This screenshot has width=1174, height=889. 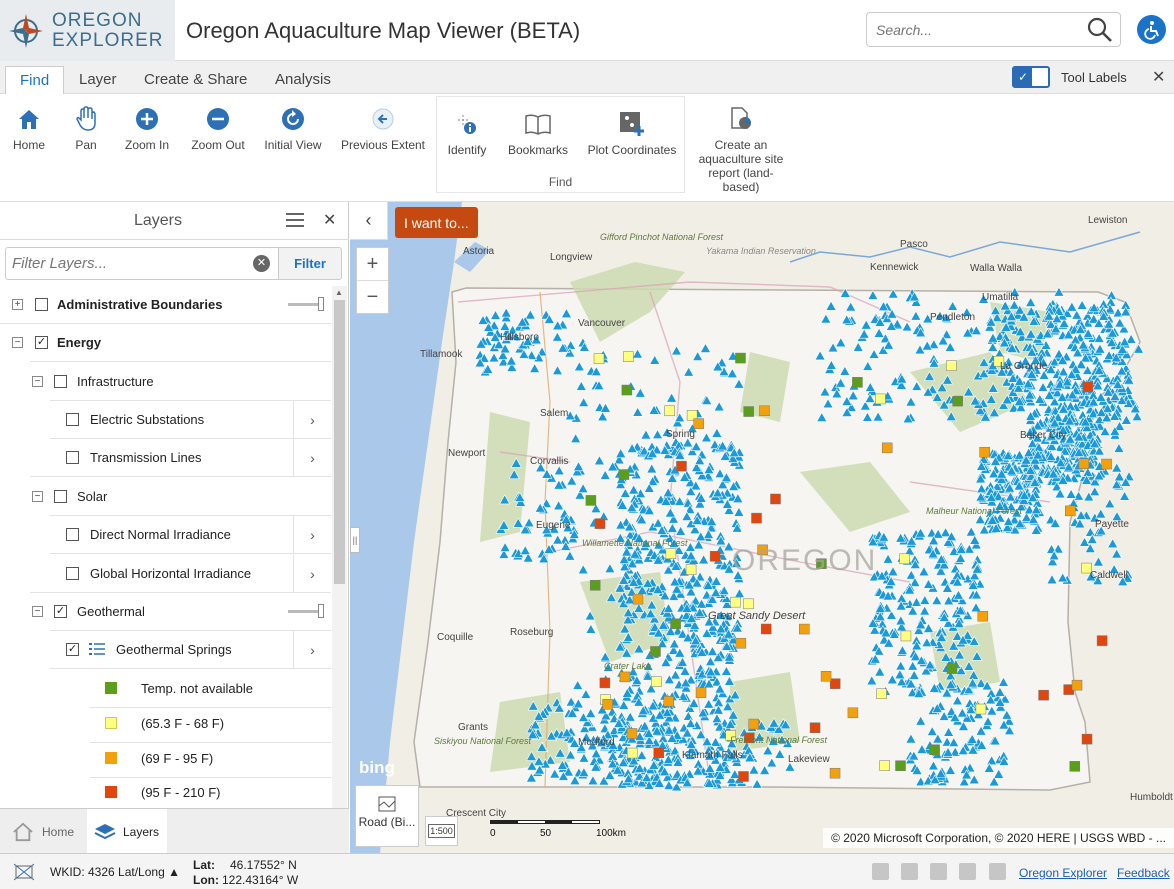 I want to click on identify-button: Identify, so click(x=467, y=133).